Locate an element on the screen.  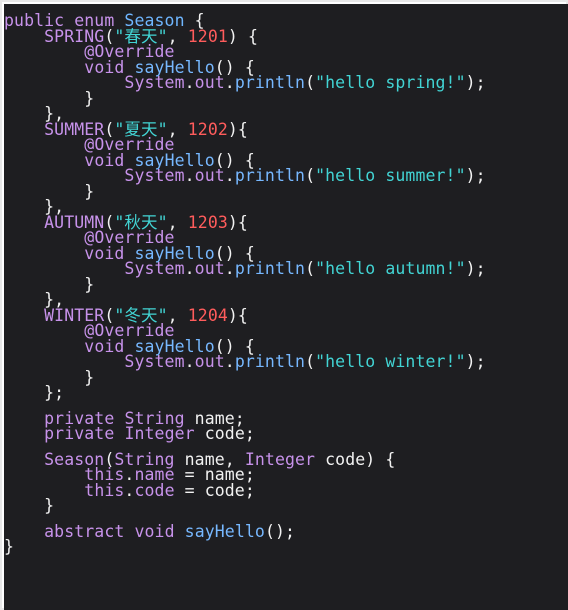
code-token: = code; is located at coordinates (214, 490).